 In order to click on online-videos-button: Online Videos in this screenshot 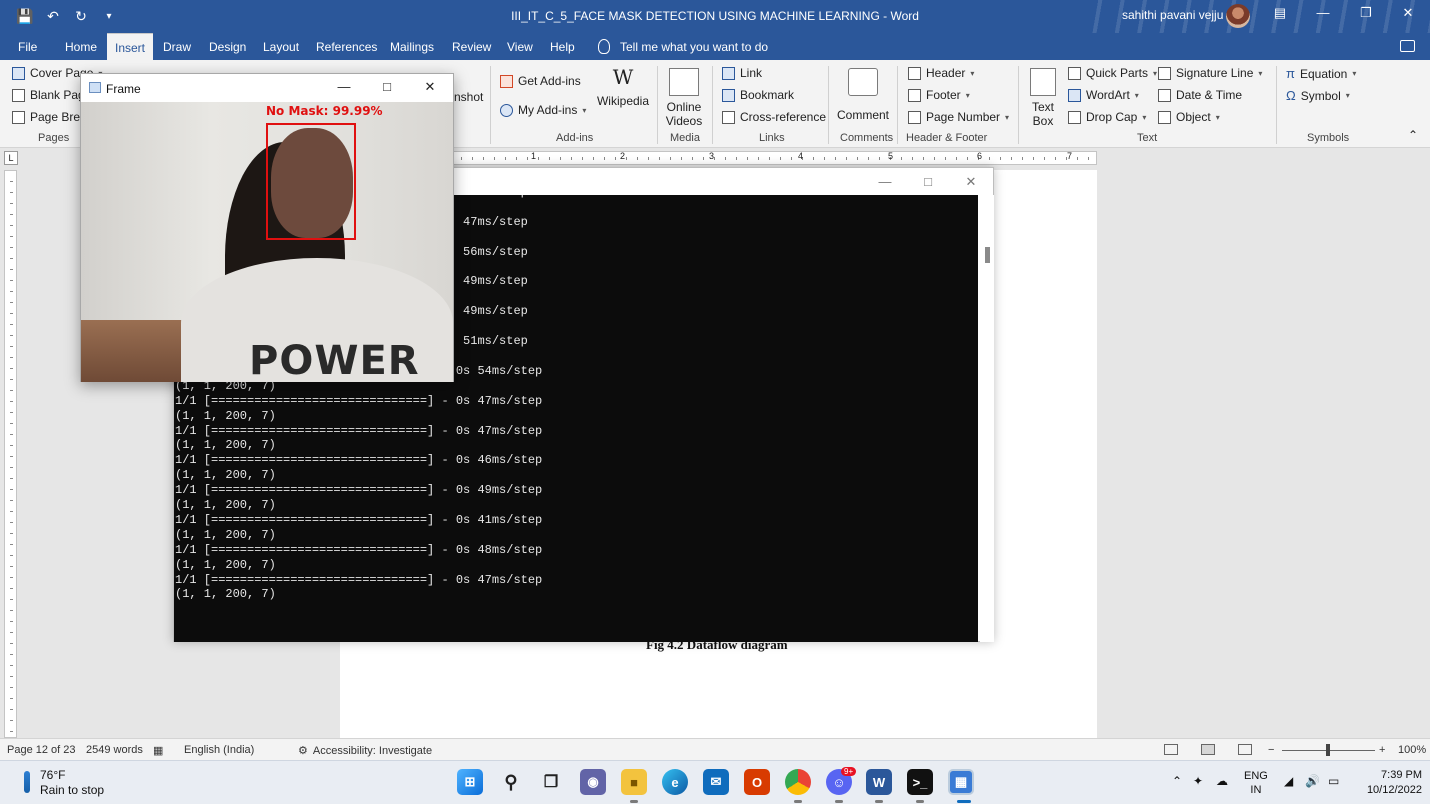, I will do `click(684, 98)`.